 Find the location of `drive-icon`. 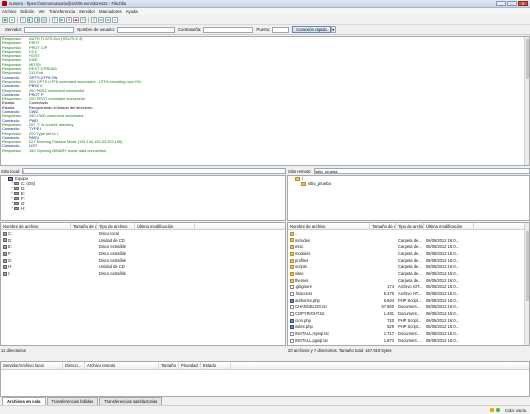

drive-icon is located at coordinates (5, 267).